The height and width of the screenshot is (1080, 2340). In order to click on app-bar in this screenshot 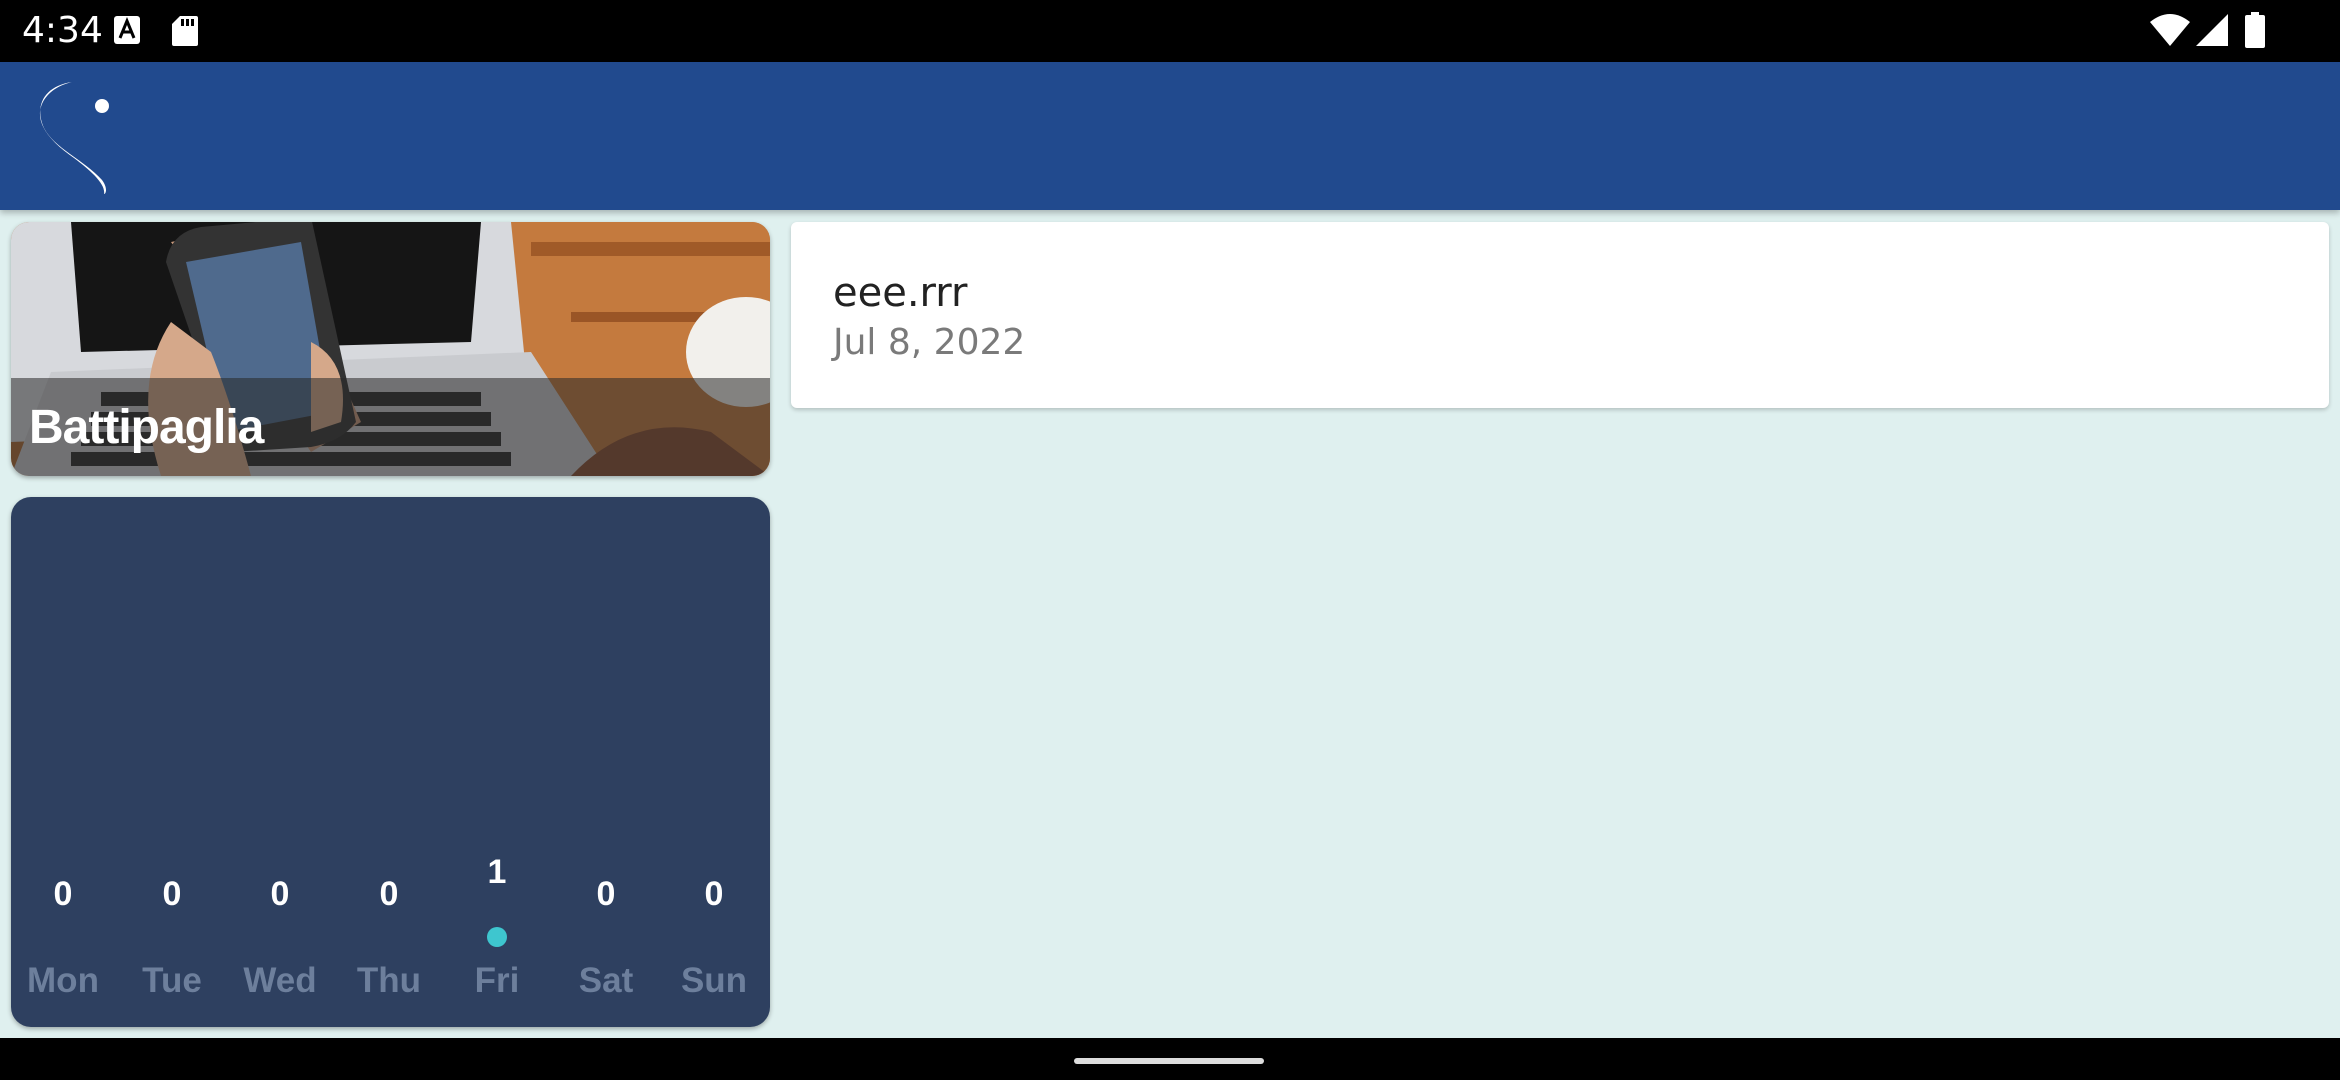, I will do `click(1170, 136)`.